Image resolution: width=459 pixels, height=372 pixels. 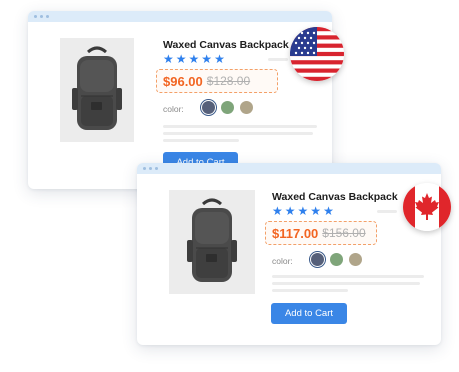 I want to click on sale-price: $96.00, so click(x=183, y=81).